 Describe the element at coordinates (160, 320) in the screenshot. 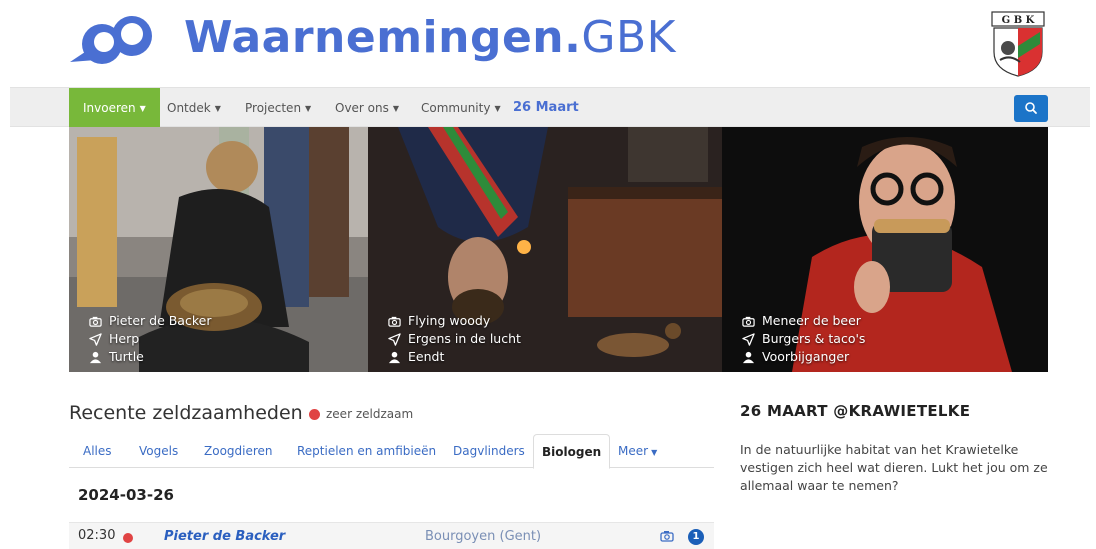

I see `panel-observer: Pieter de Backer` at that location.